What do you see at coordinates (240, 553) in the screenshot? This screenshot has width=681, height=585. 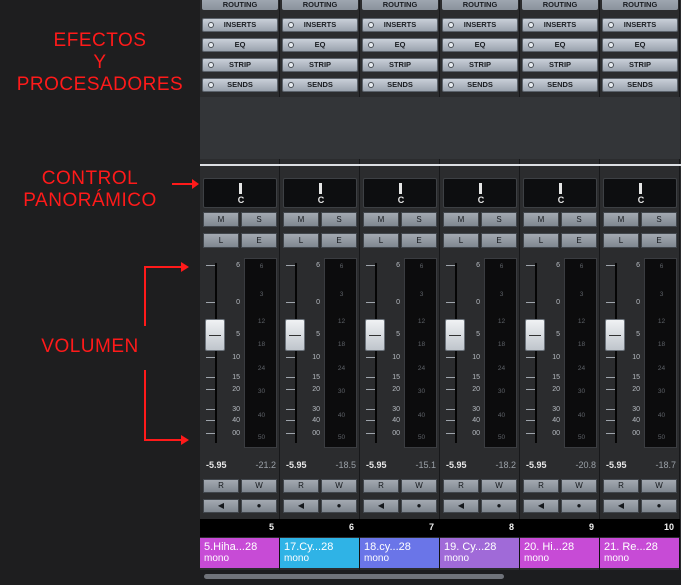 I see `channel-name-label: 5.Hiha...28 mono` at bounding box center [240, 553].